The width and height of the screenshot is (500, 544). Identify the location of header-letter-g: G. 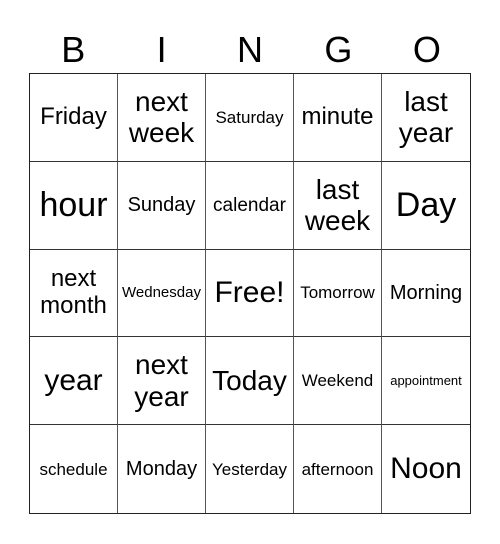
(338, 49).